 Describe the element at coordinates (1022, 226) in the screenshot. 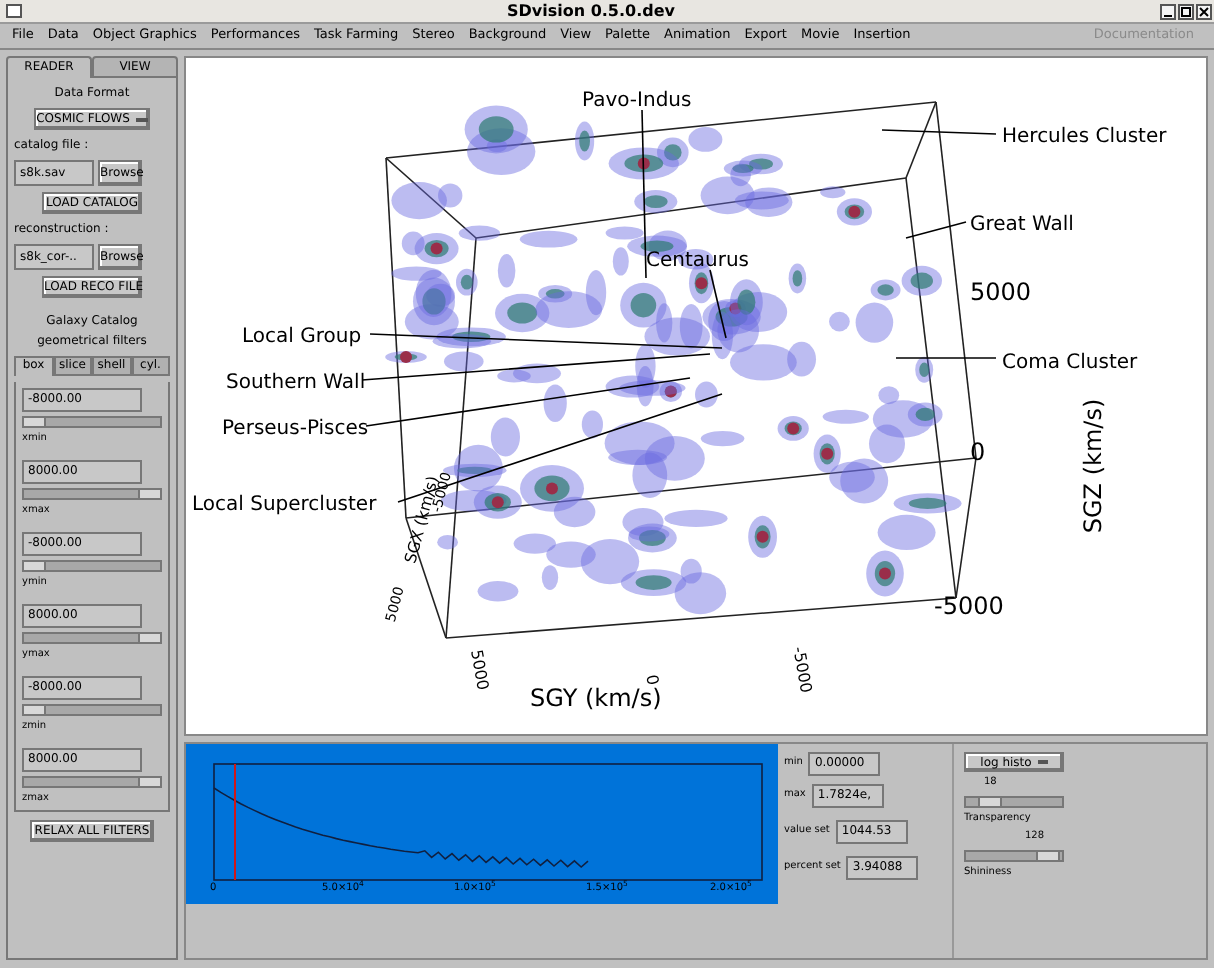

I see `structure-label: Great Wall` at that location.